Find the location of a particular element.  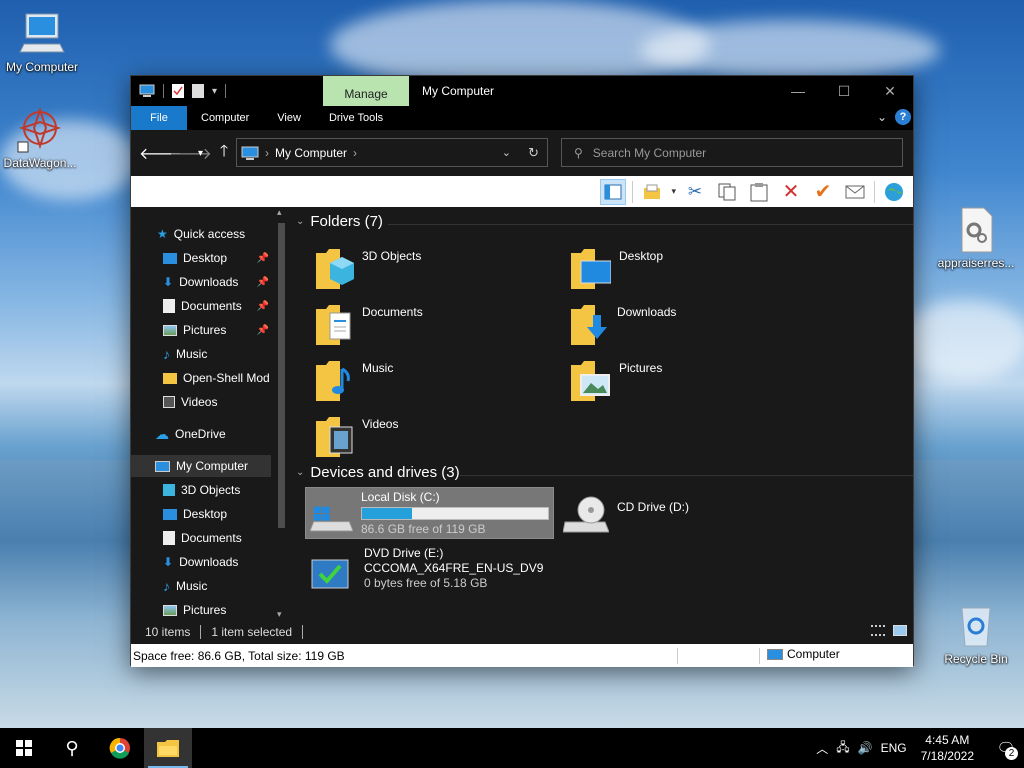

minimize-button: — is located at coordinates (798, 91).